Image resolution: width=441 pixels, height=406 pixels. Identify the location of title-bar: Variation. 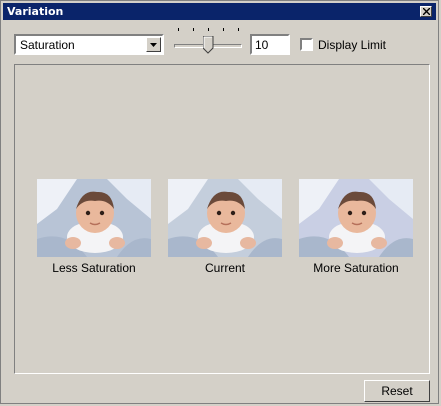
(219, 11).